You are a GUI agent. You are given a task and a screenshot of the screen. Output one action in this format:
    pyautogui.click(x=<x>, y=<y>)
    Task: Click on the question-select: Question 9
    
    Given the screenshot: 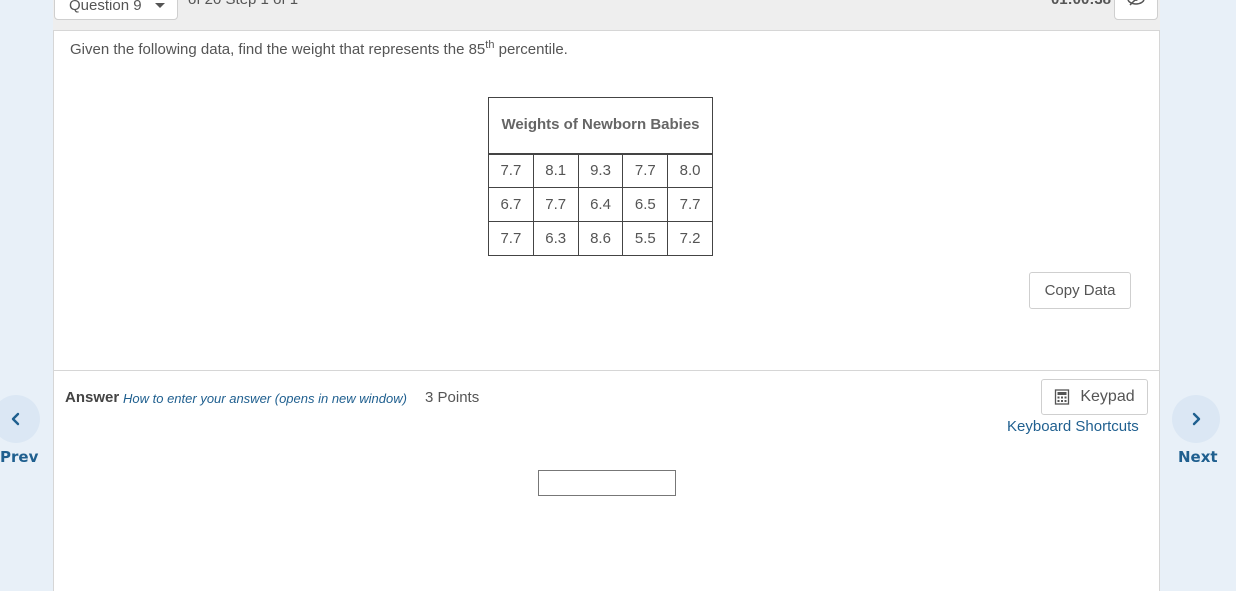 What is the action you would take?
    pyautogui.click(x=116, y=10)
    